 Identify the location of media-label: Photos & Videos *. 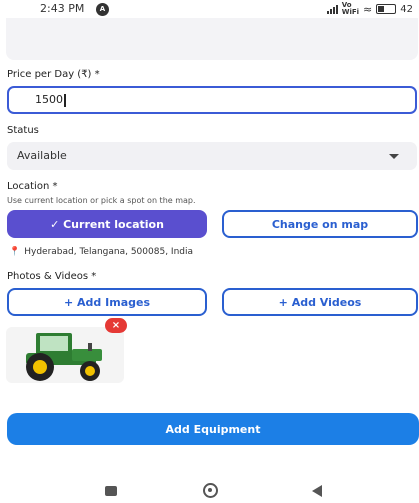
(52, 276).